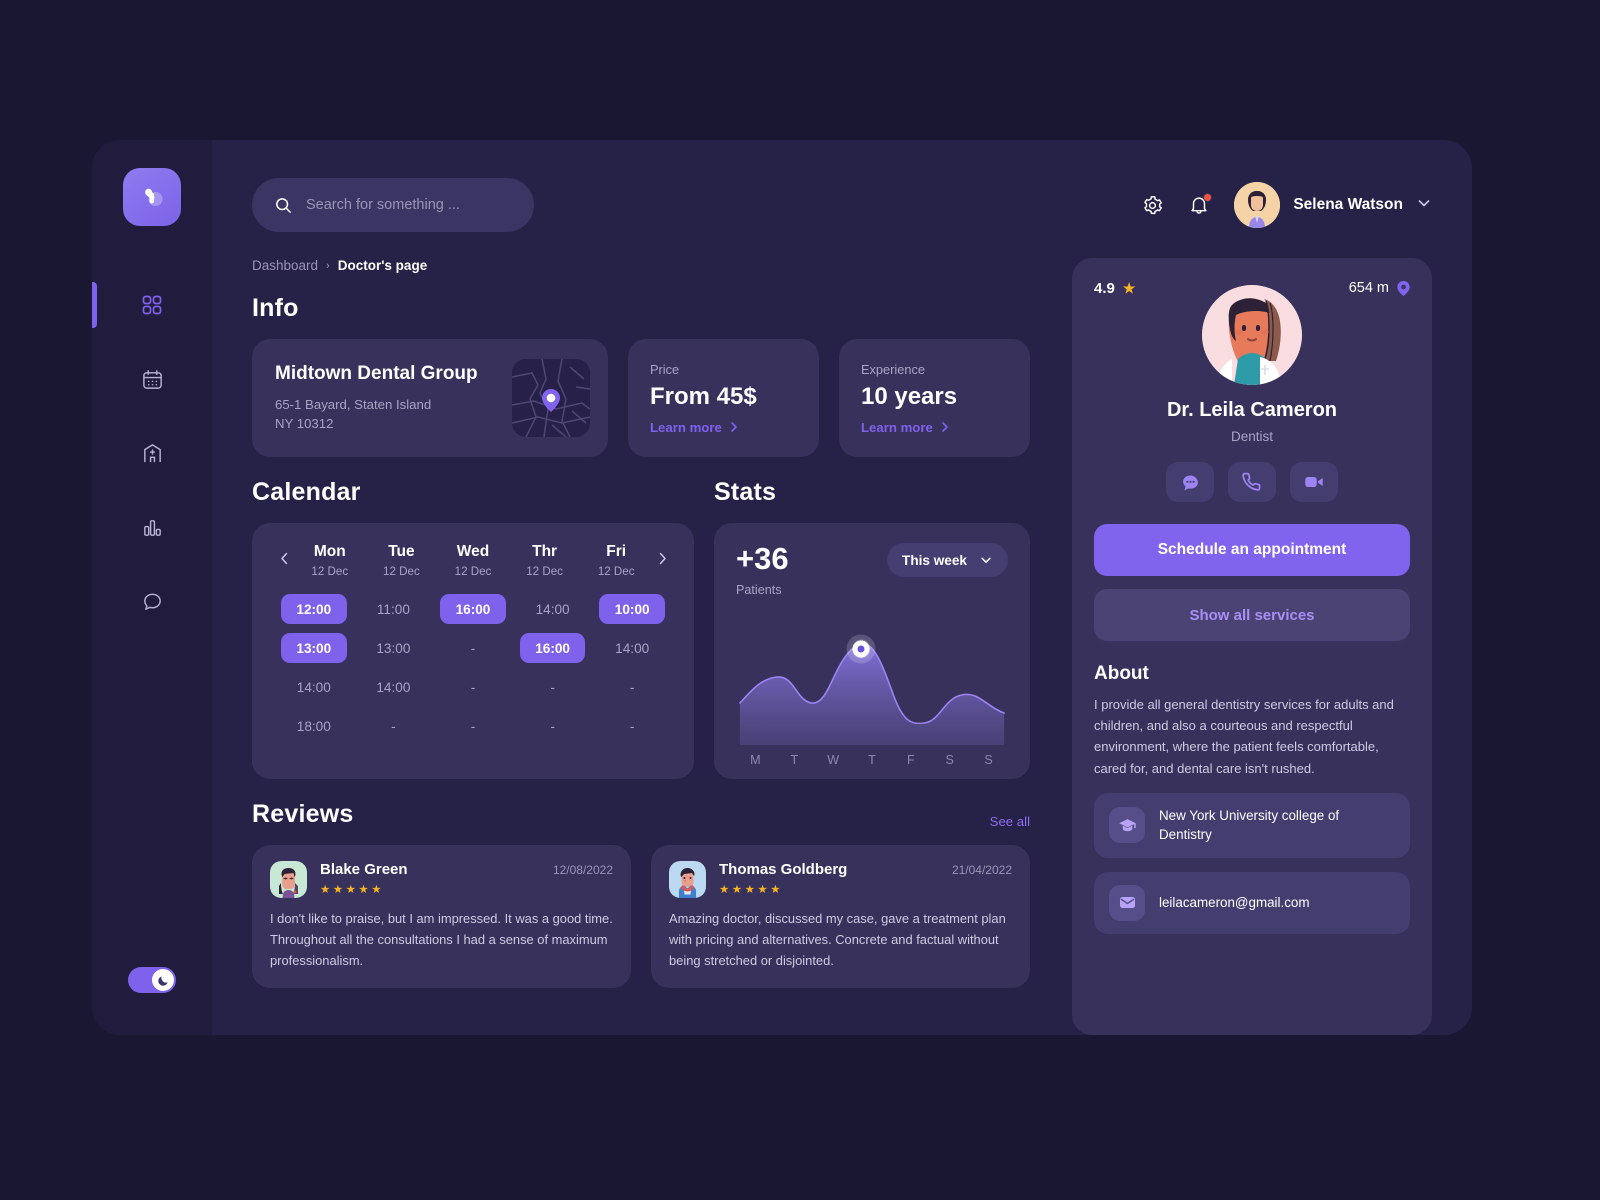 The width and height of the screenshot is (1600, 1200). What do you see at coordinates (402, 560) in the screenshot?
I see `calendar-day-header: Tue 12 Dec` at bounding box center [402, 560].